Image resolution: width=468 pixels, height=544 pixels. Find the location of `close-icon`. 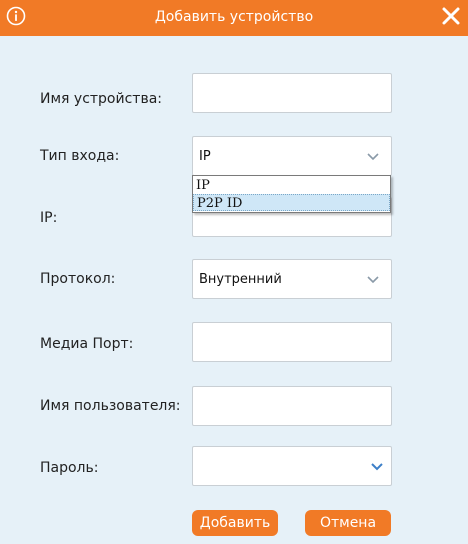

close-icon is located at coordinates (451, 16).